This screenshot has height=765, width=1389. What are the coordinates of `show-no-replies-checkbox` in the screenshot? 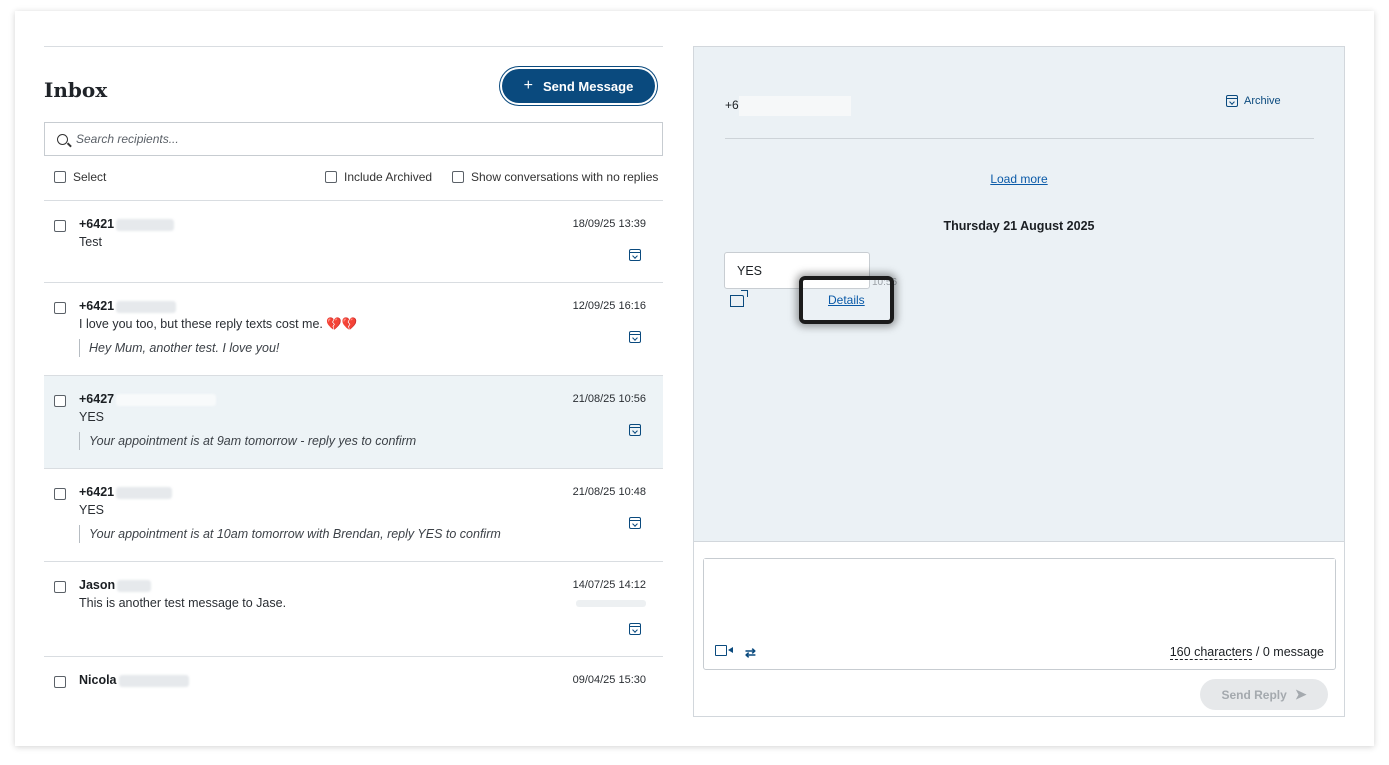 It's located at (458, 177).